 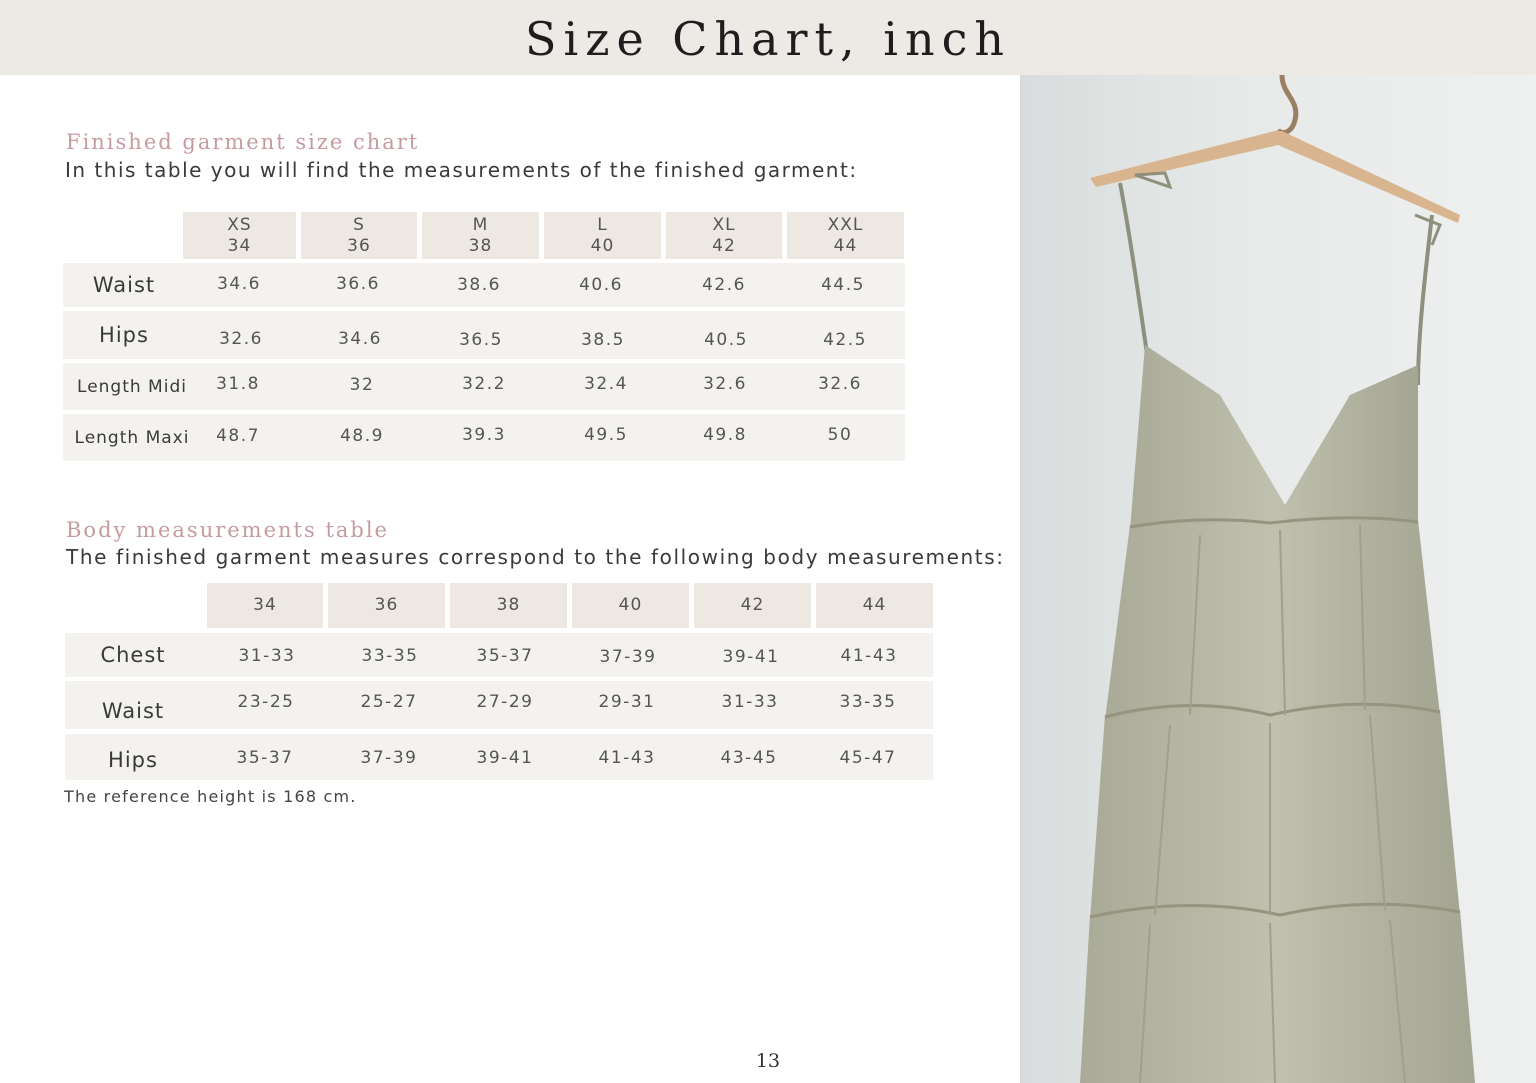 What do you see at coordinates (630, 605) in the screenshot?
I see `body-size-header: 40` at bounding box center [630, 605].